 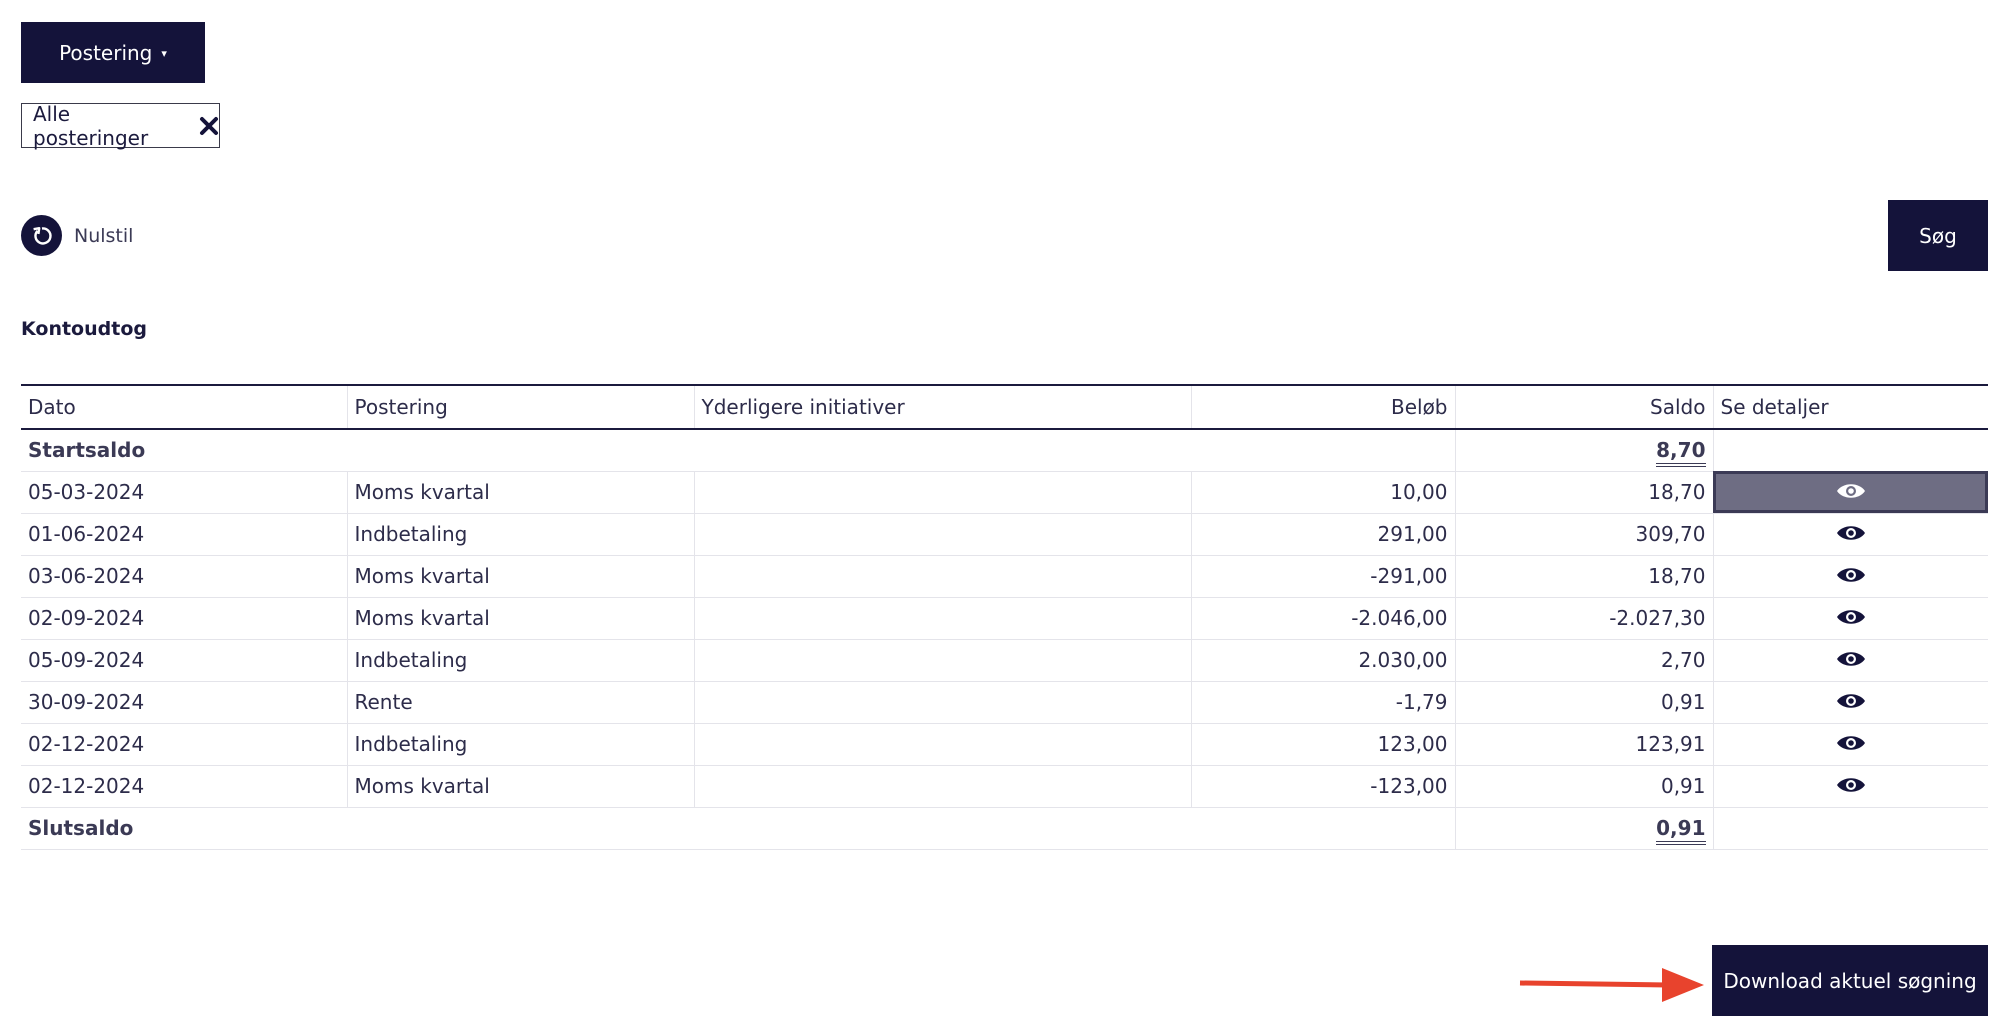 What do you see at coordinates (106, 52) in the screenshot?
I see `dropdown-label: Postering` at bounding box center [106, 52].